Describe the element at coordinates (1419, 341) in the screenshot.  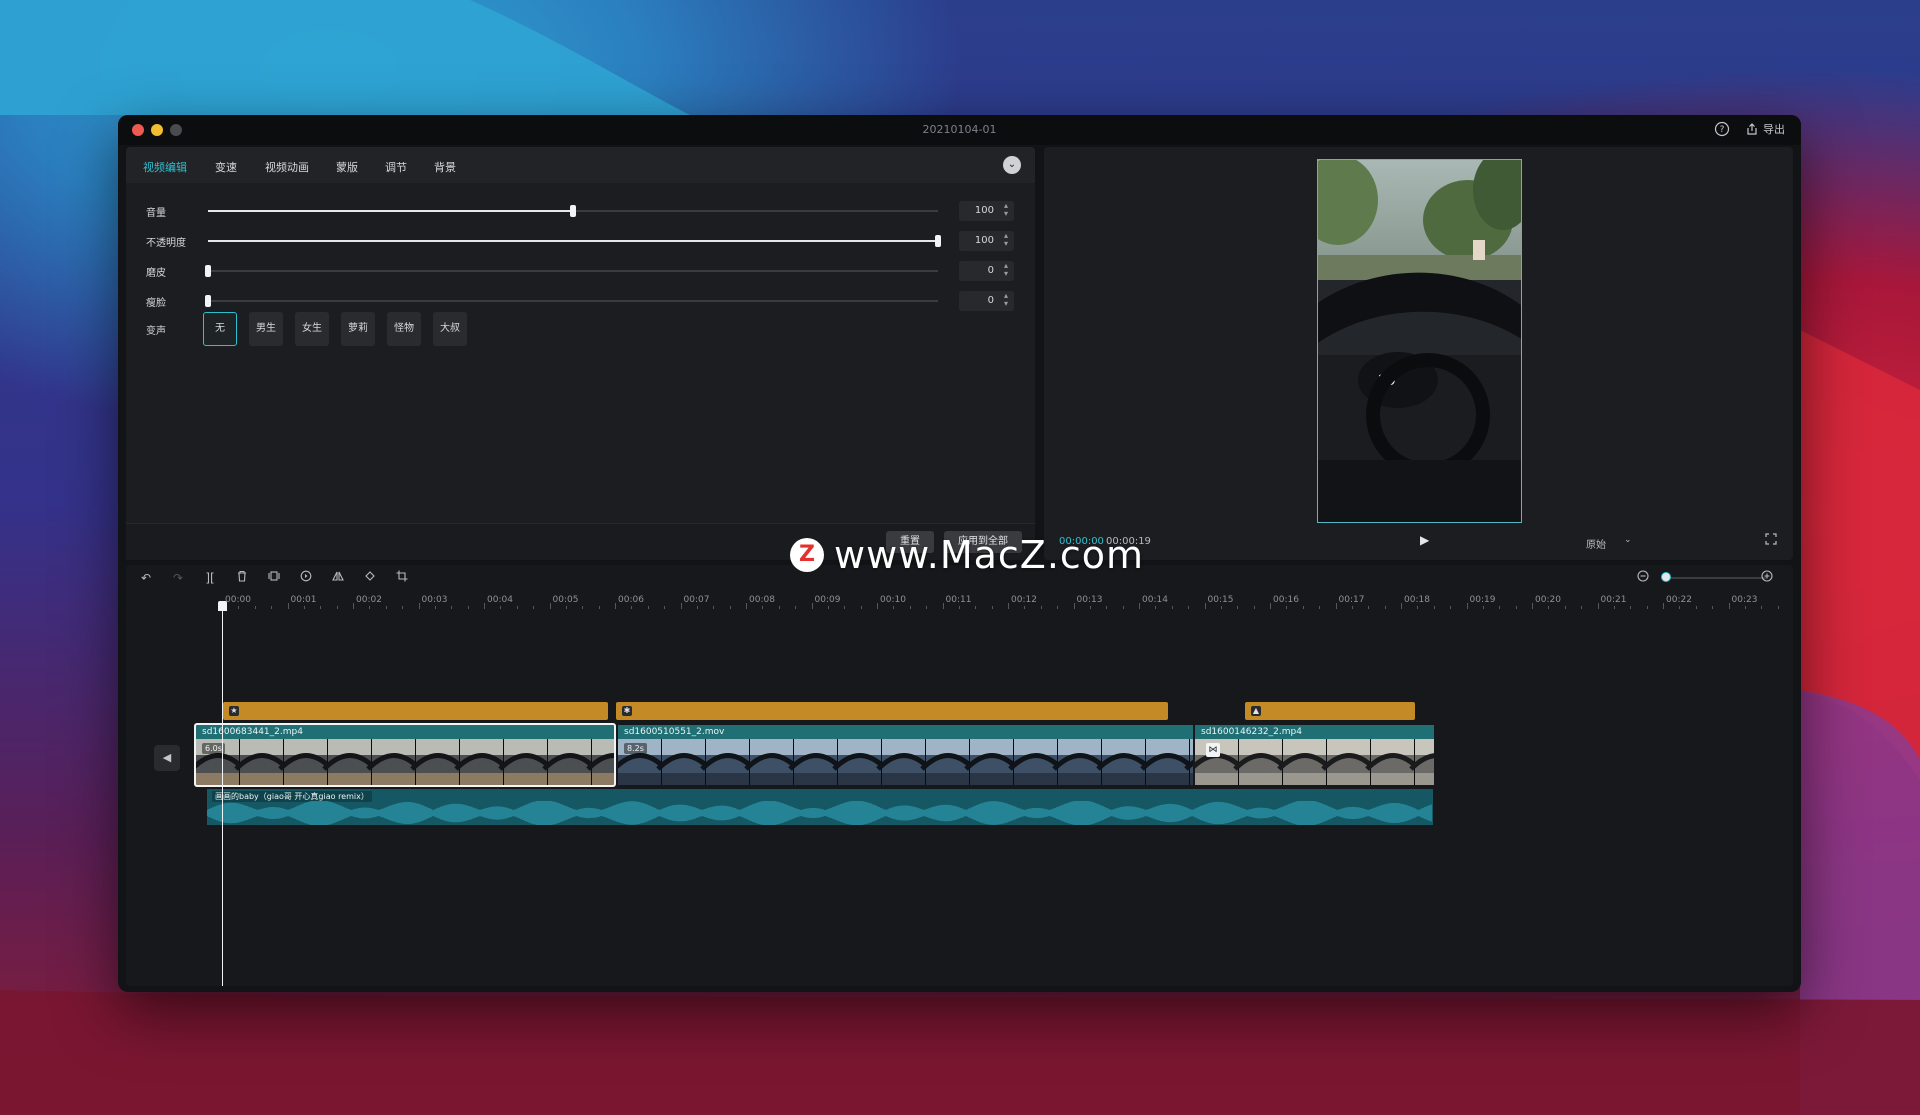
I see `video-preview: 29` at that location.